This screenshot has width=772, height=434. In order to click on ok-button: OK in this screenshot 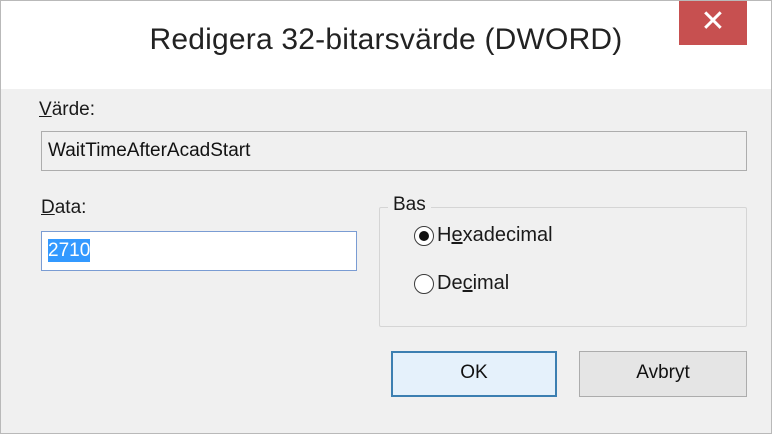, I will do `click(474, 374)`.